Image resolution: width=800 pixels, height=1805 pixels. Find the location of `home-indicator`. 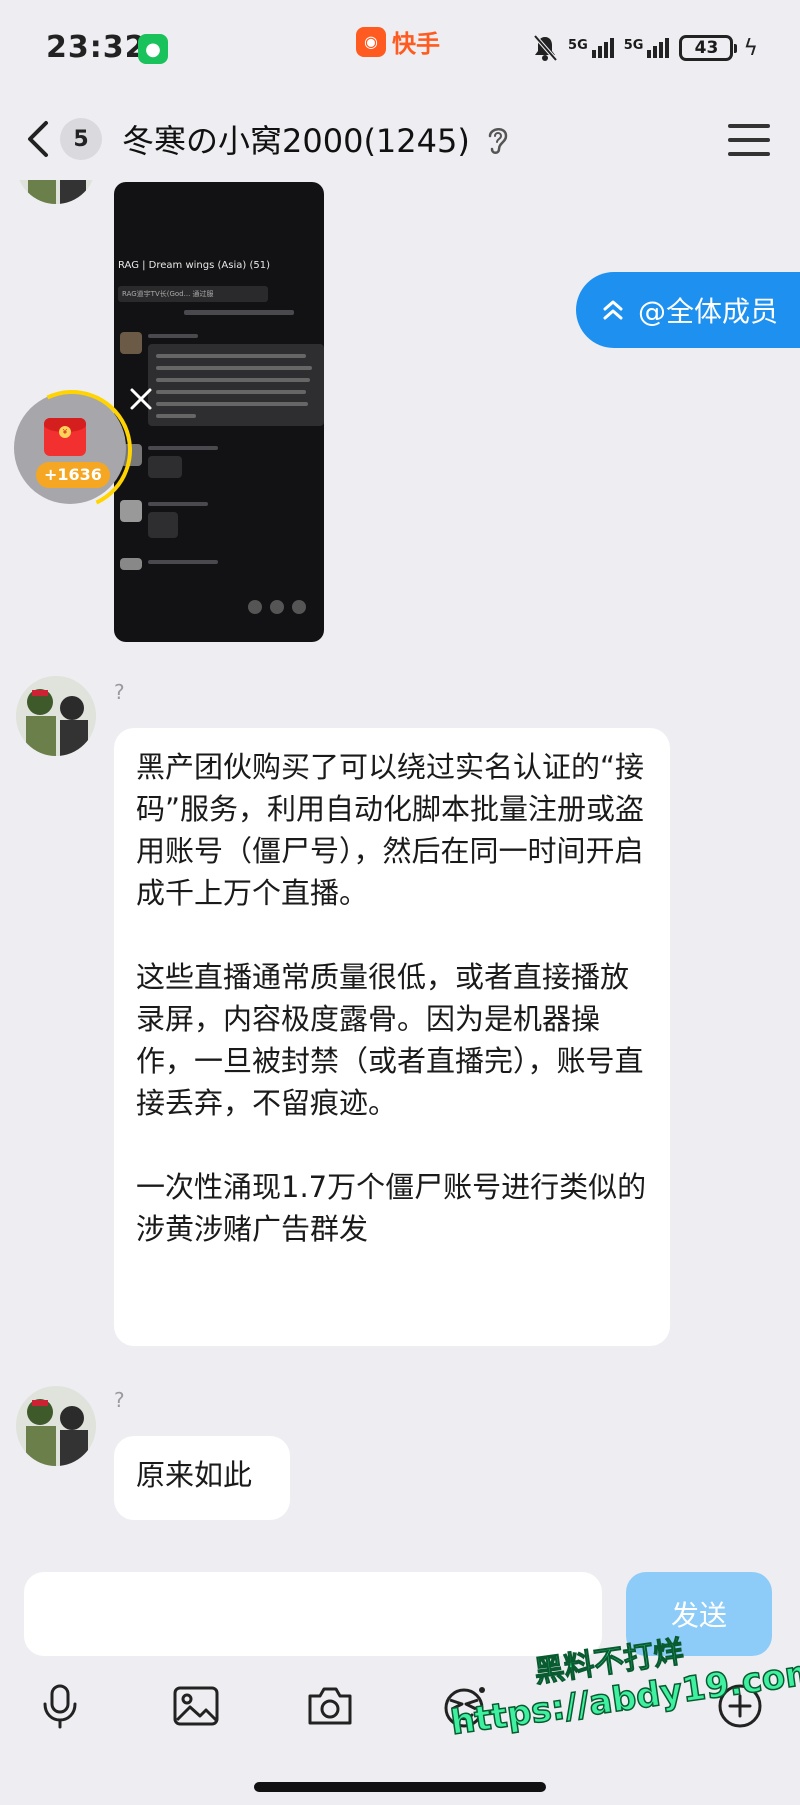

home-indicator is located at coordinates (400, 1787).